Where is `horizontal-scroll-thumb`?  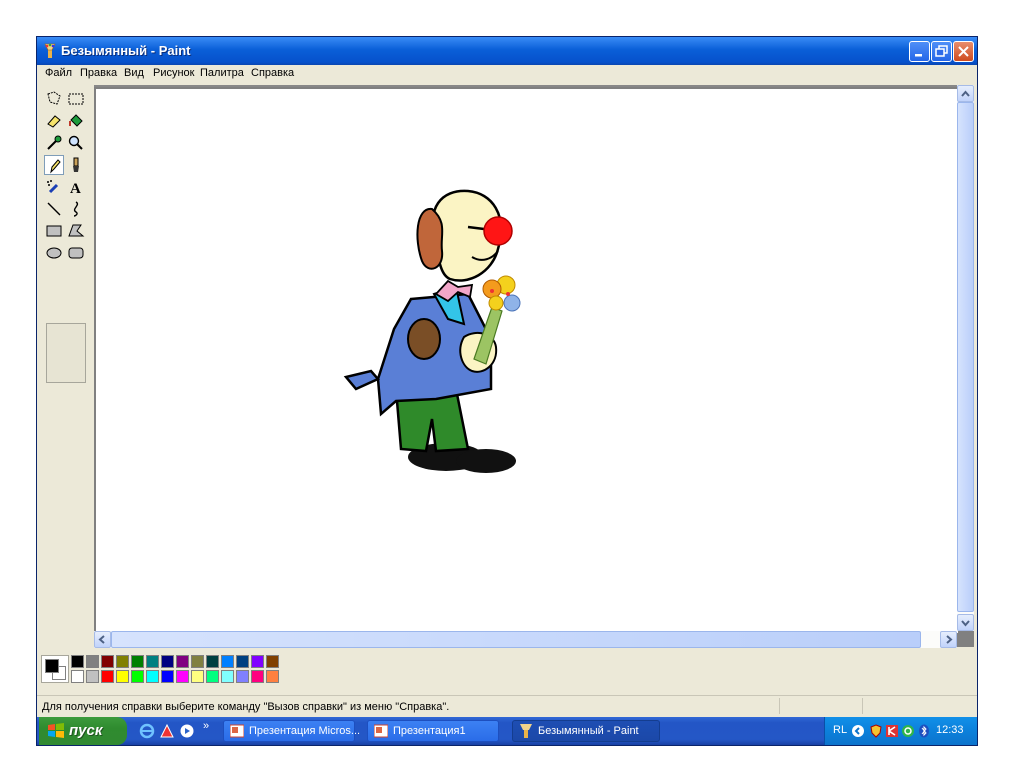 horizontal-scroll-thumb is located at coordinates (516, 639).